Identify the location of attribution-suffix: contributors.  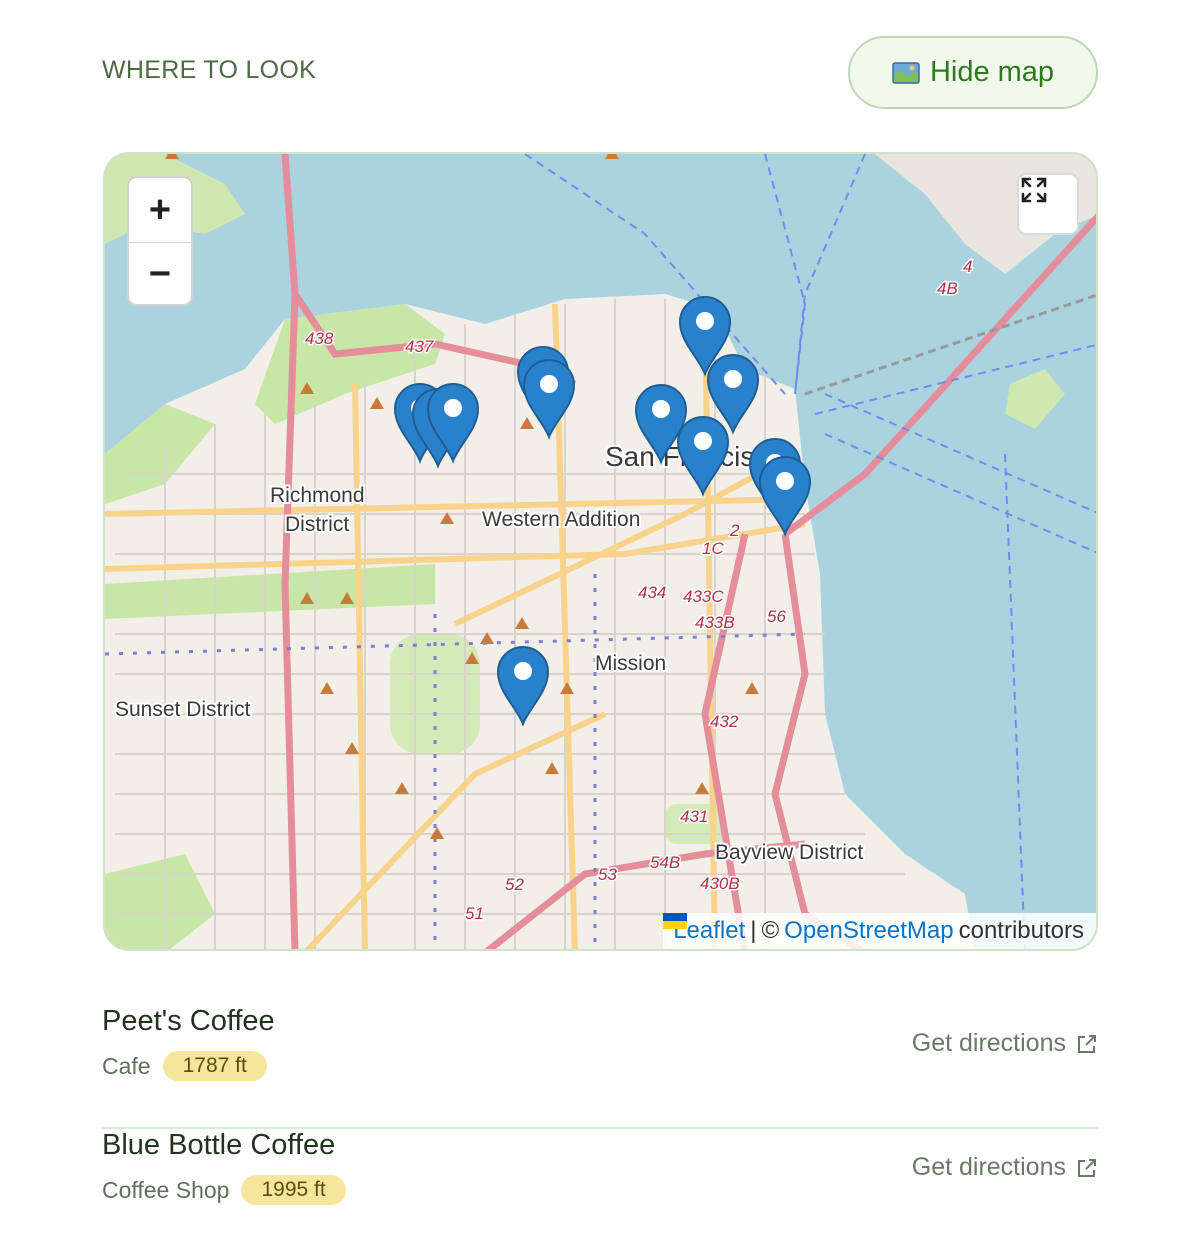
(1021, 930).